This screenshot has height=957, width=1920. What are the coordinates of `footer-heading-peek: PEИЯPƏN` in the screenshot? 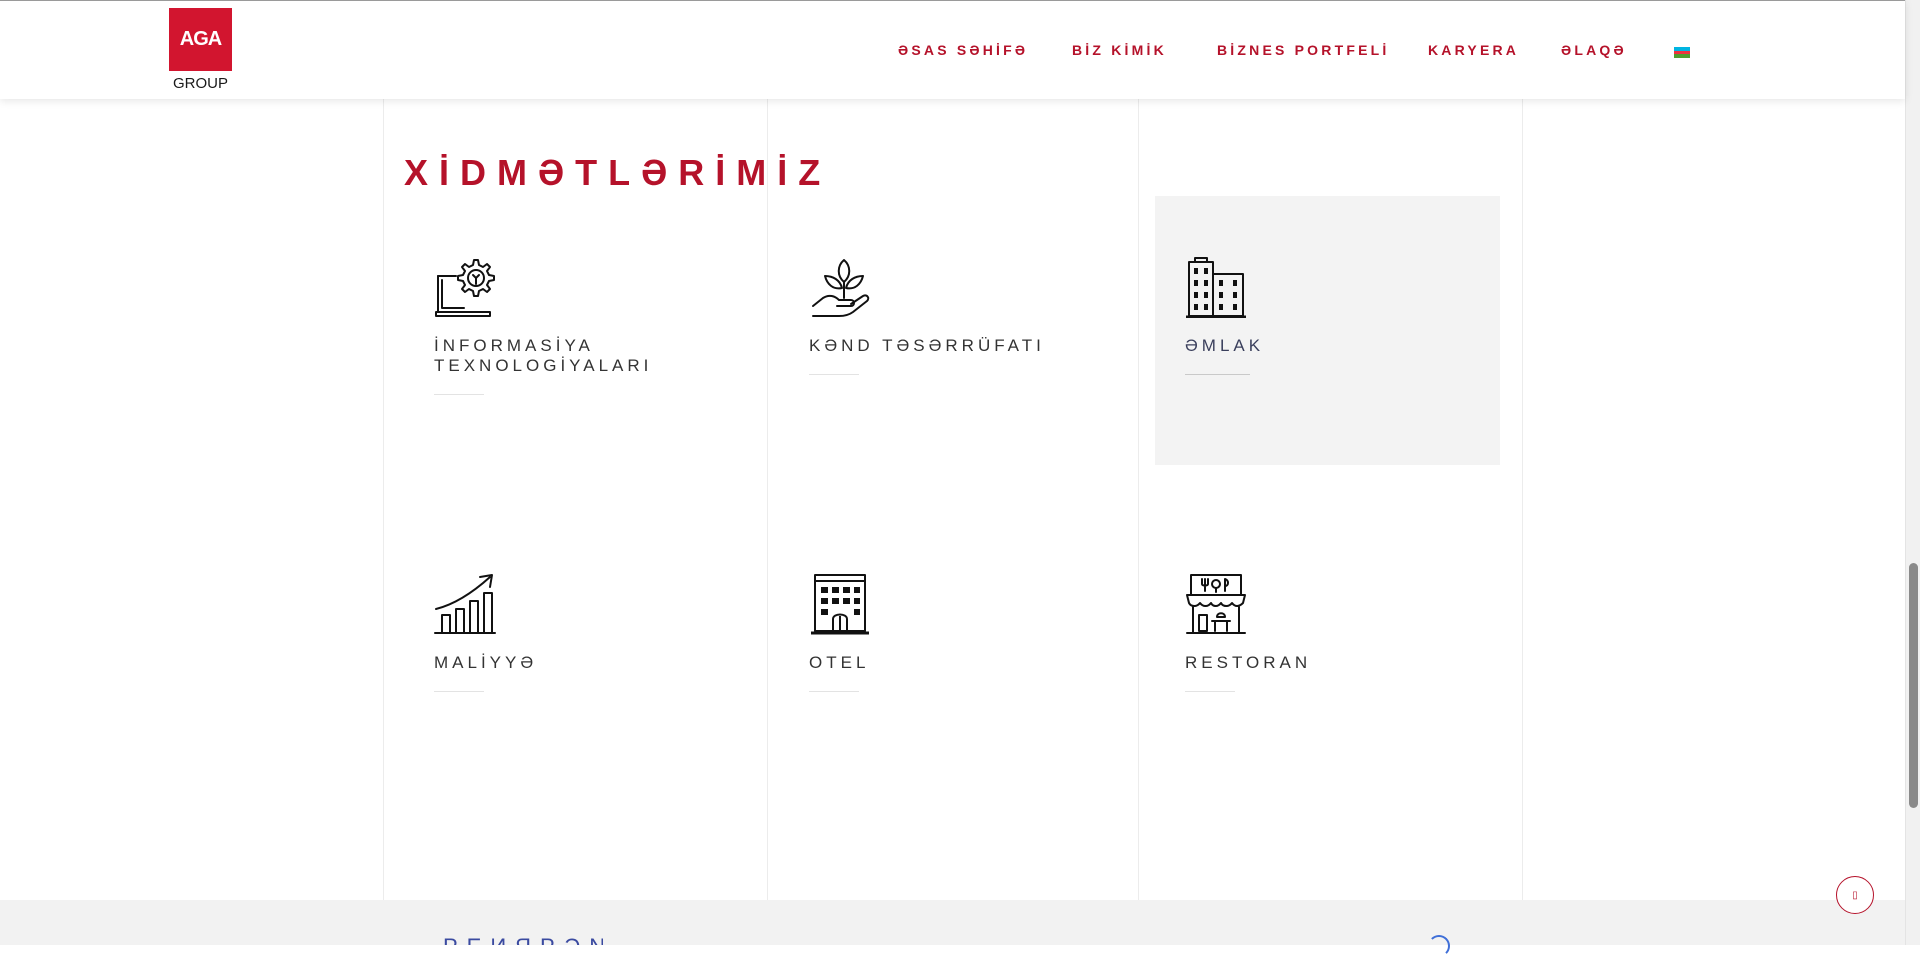 It's located at (523, 940).